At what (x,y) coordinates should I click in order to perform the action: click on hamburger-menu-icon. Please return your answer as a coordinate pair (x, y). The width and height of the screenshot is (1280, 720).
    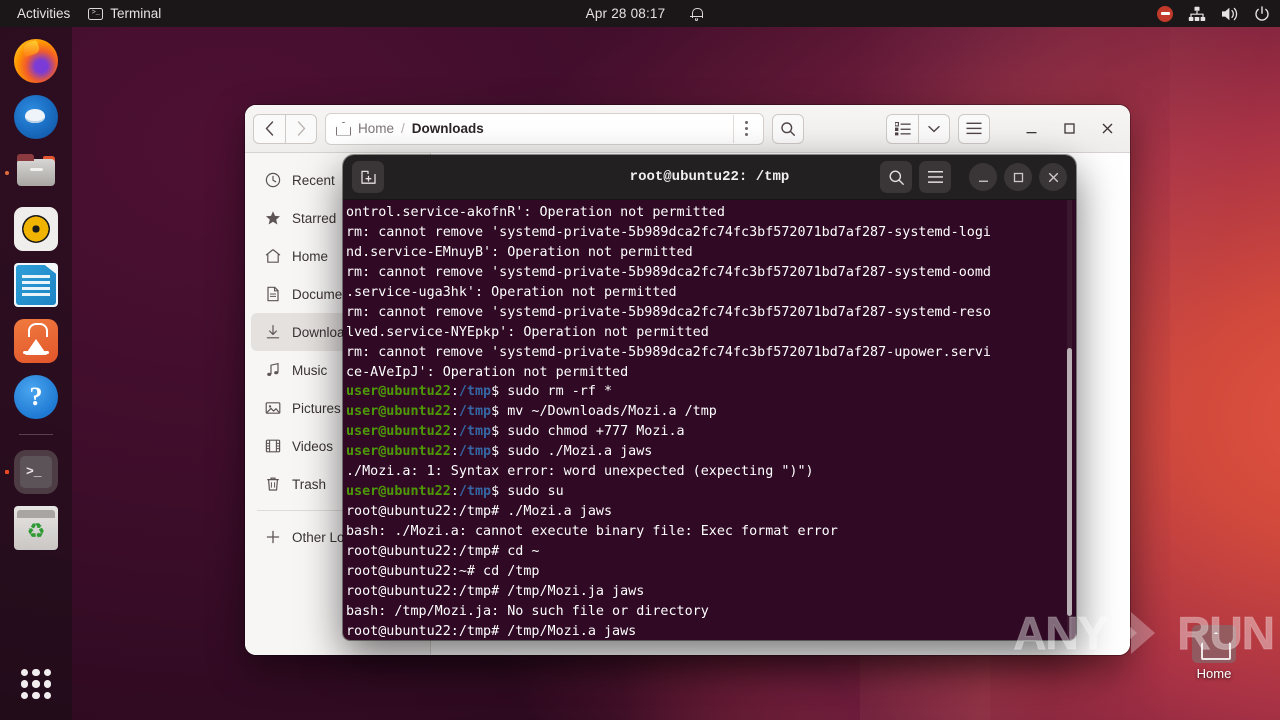
    Looking at the image, I should click on (935, 177).